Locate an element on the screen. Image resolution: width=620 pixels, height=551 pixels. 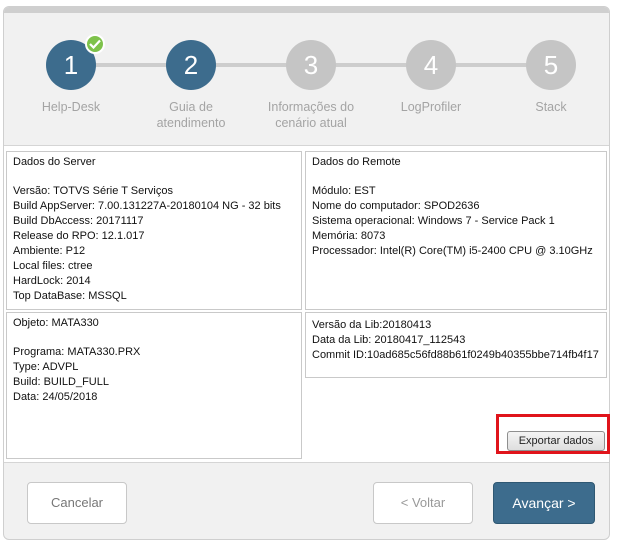
server-line: Release do RPO: 12.1.017 is located at coordinates (79, 236).